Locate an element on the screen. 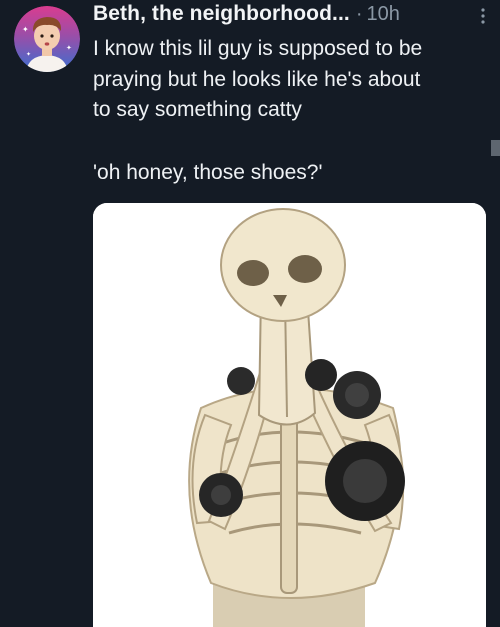 The image size is (500, 627). more-vertical-icon is located at coordinates (483, 16).